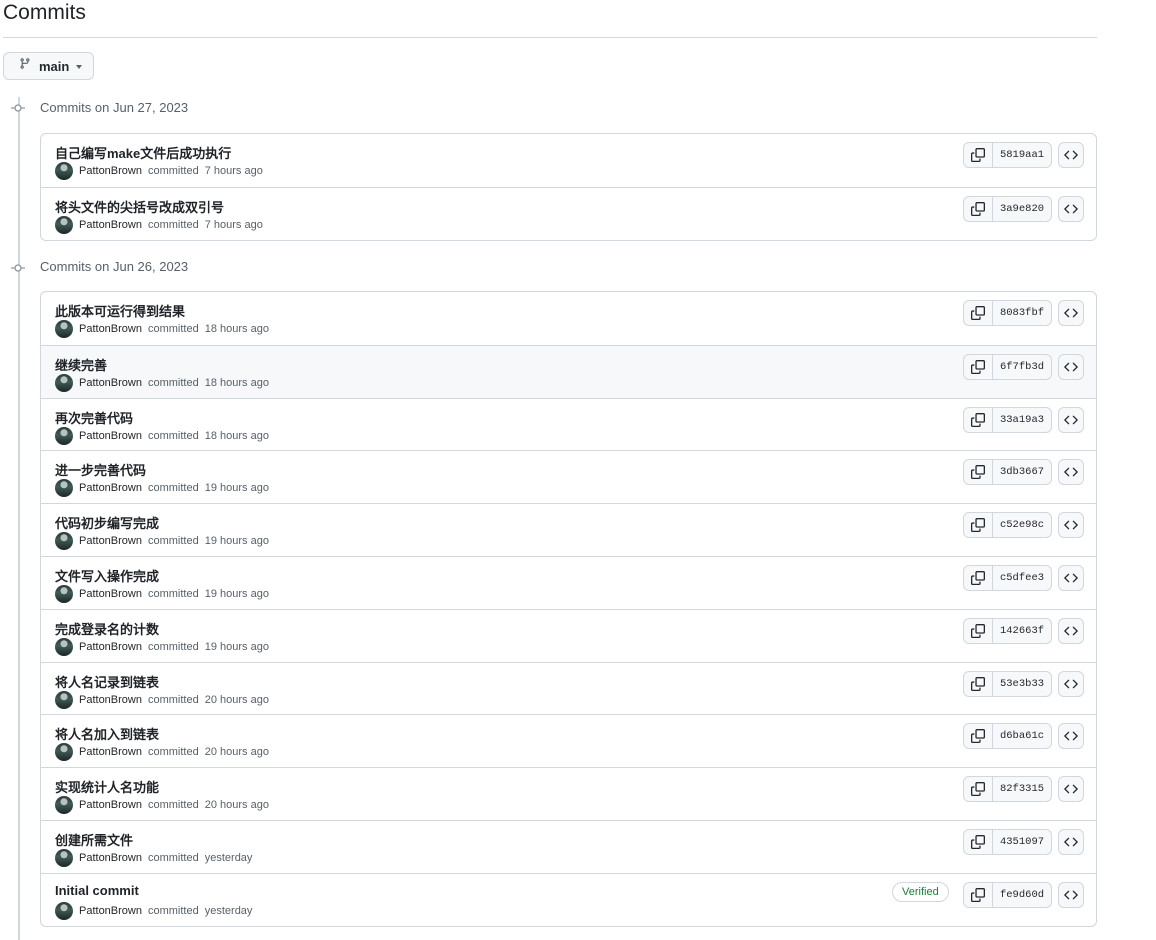 The width and height of the screenshot is (1156, 940). Describe the element at coordinates (1022, 631) in the screenshot. I see `commit-sha-link: 142663f` at that location.